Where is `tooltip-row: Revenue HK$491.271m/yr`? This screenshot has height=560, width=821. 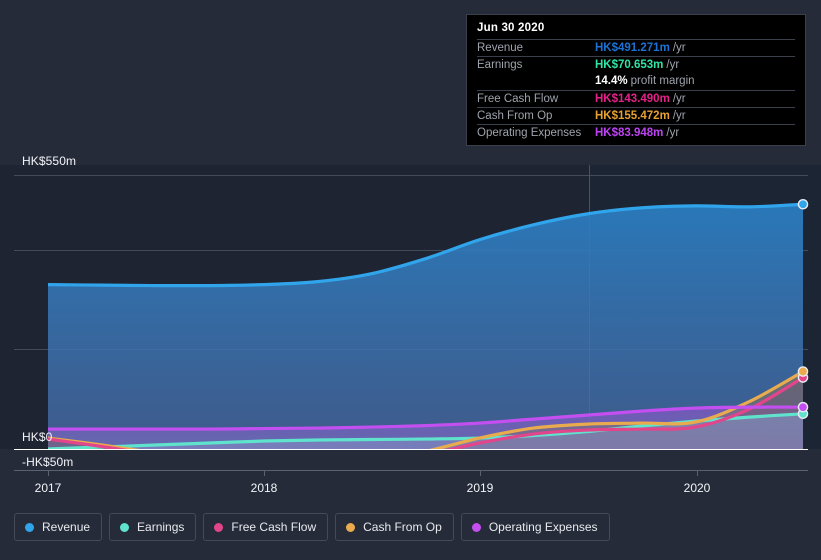
tooltip-row: Revenue HK$491.271m/yr is located at coordinates (636, 47).